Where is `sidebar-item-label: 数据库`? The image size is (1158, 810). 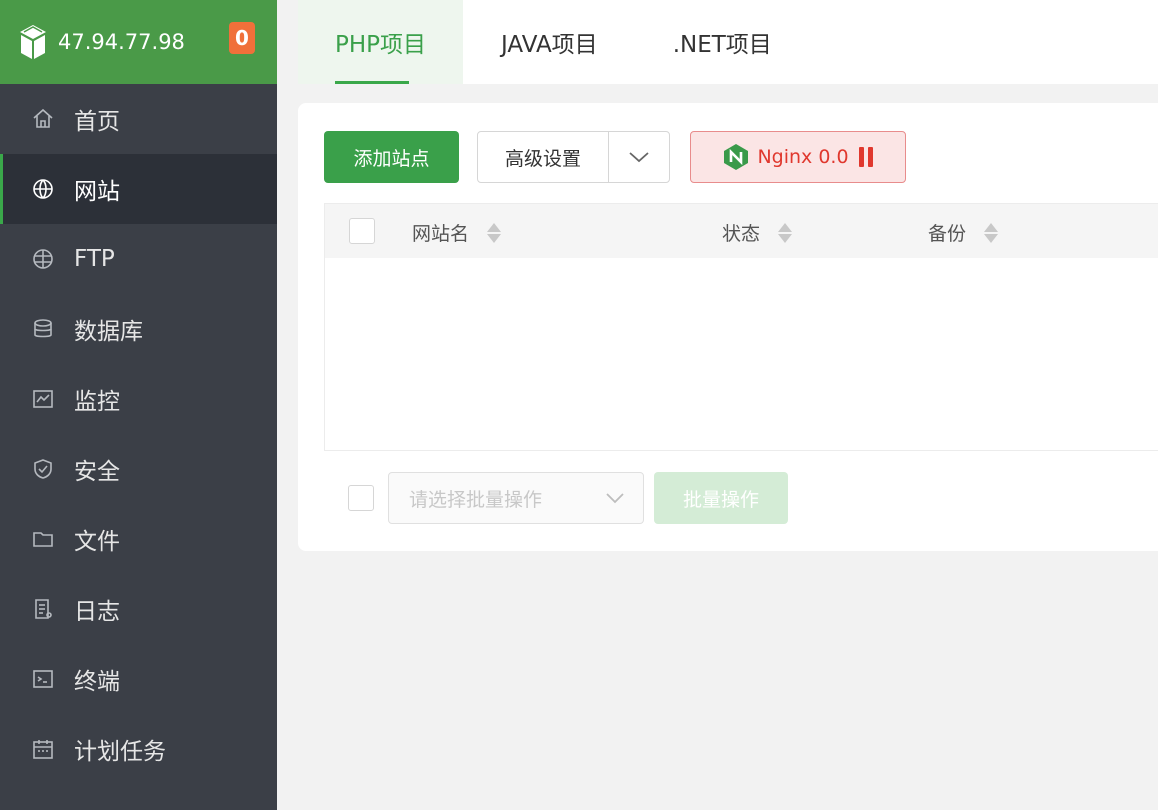 sidebar-item-label: 数据库 is located at coordinates (108, 332).